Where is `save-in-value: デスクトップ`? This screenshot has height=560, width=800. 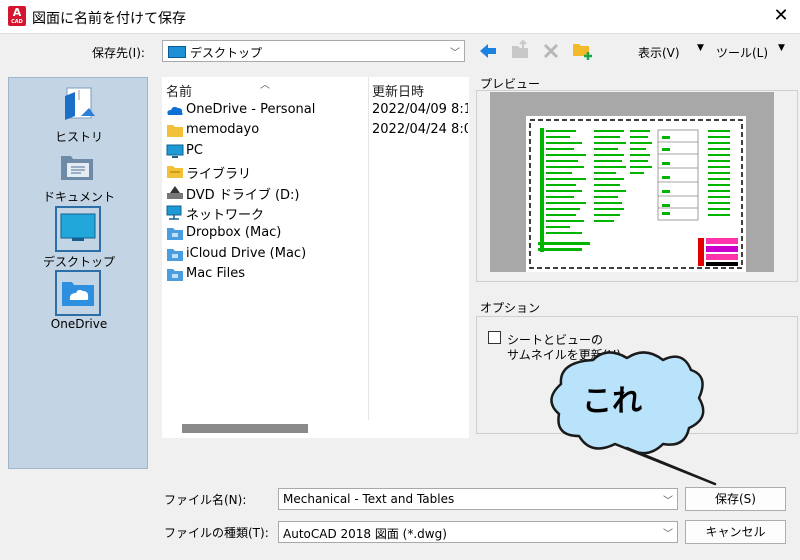 save-in-value: デスクトップ is located at coordinates (226, 53).